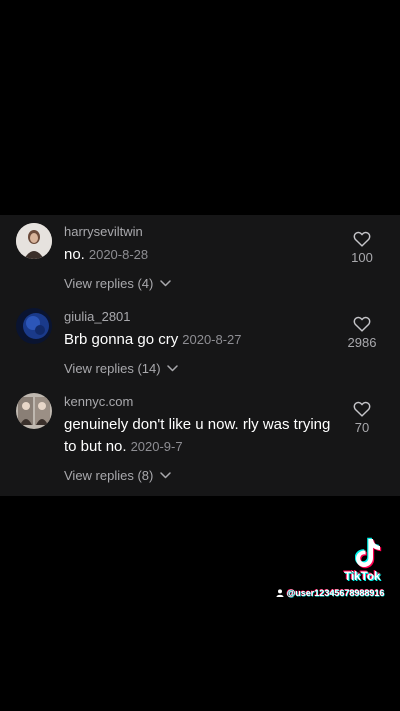  I want to click on comment-date: 2020-8-28, so click(118, 254).